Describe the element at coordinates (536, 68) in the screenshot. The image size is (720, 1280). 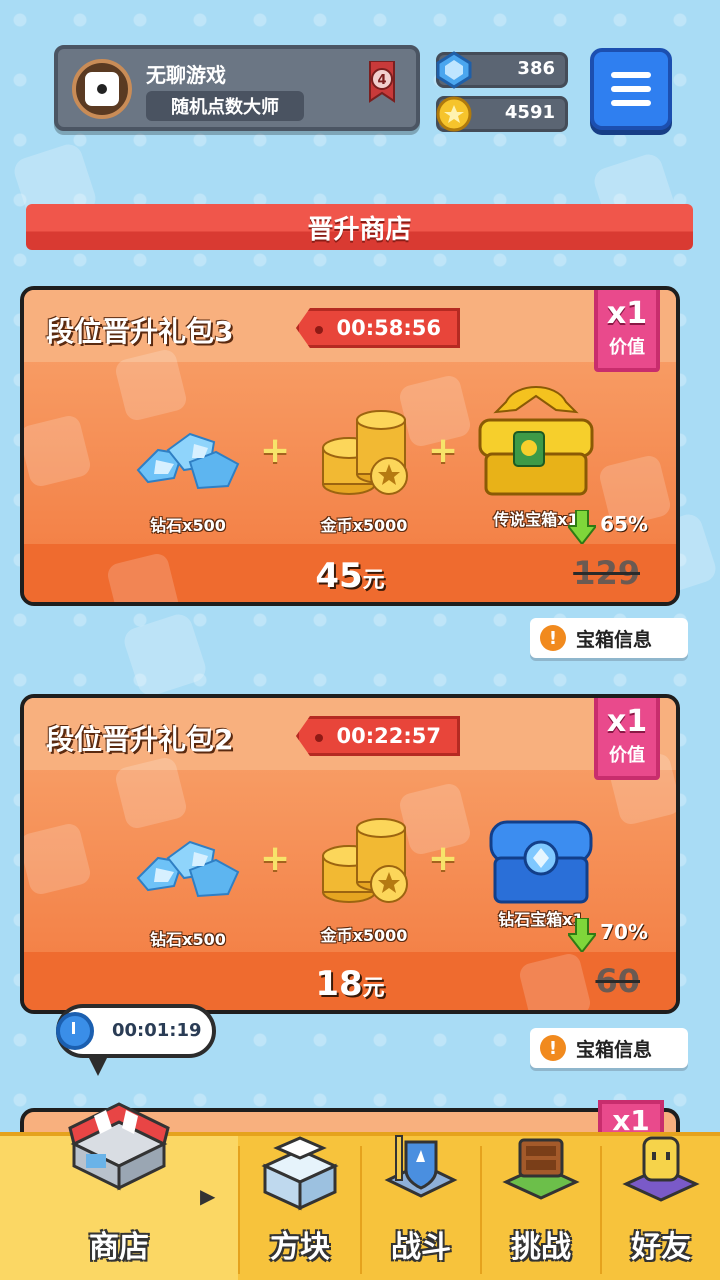
I see `diamond-amount: 386` at that location.